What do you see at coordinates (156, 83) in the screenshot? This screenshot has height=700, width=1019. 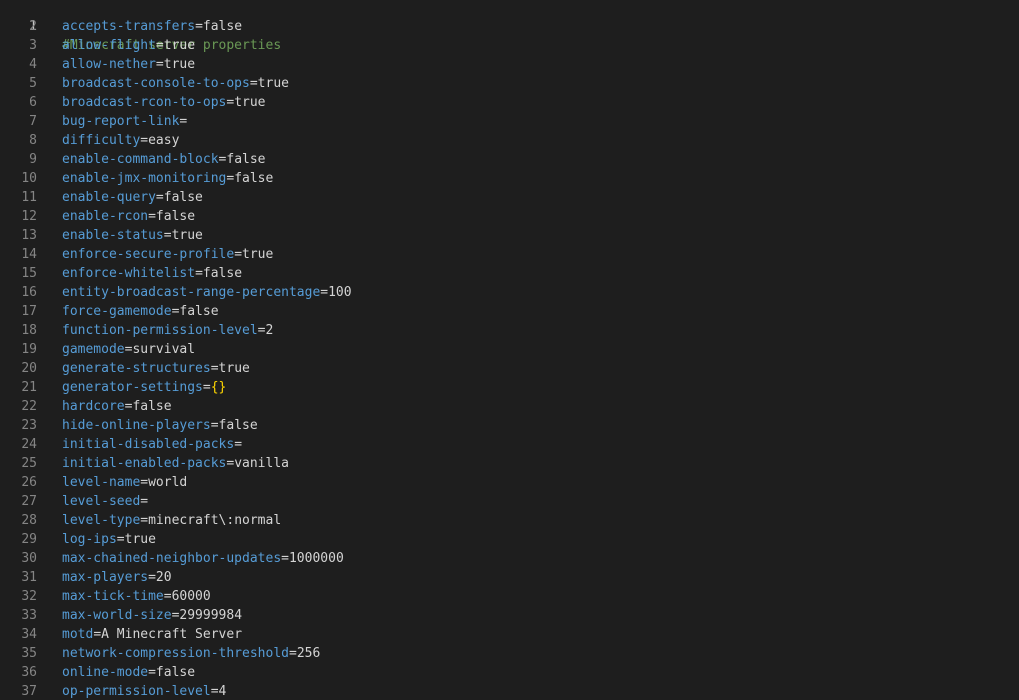 I see `property-key: broadcast-console-to-ops` at bounding box center [156, 83].